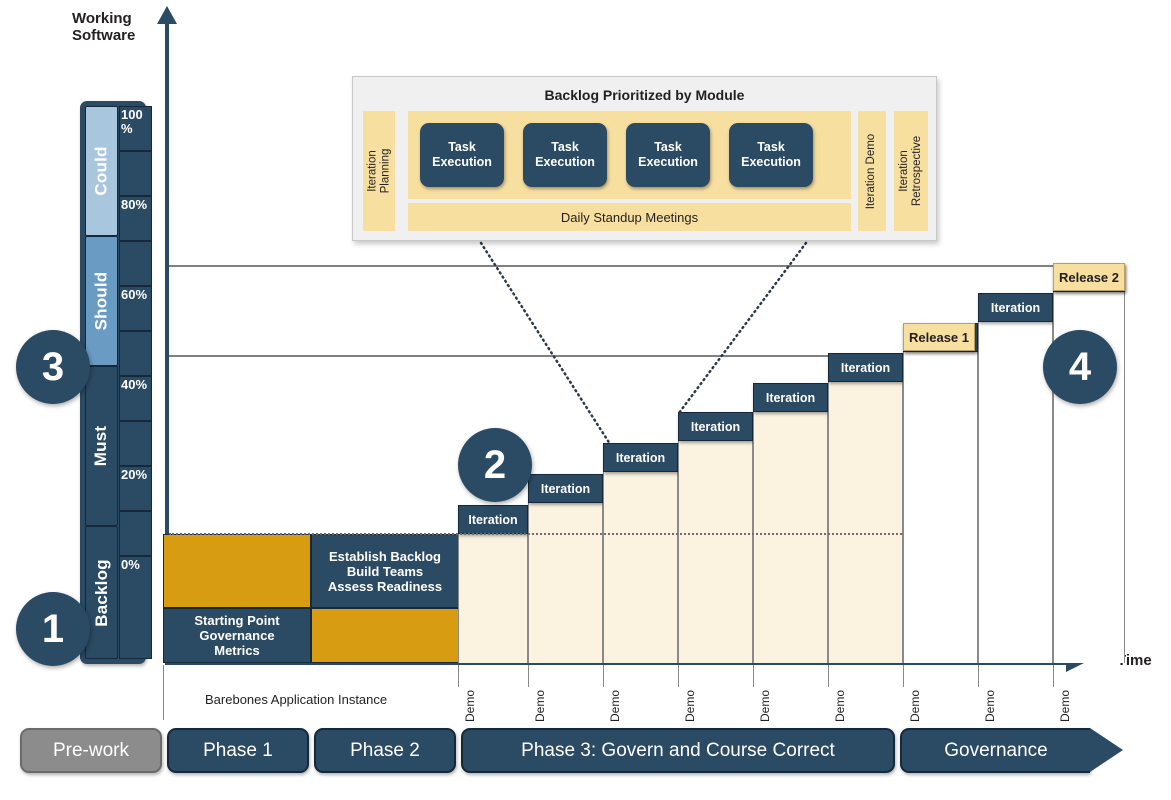  I want to click on demo-tick-label-5: Demo, so click(765, 705).